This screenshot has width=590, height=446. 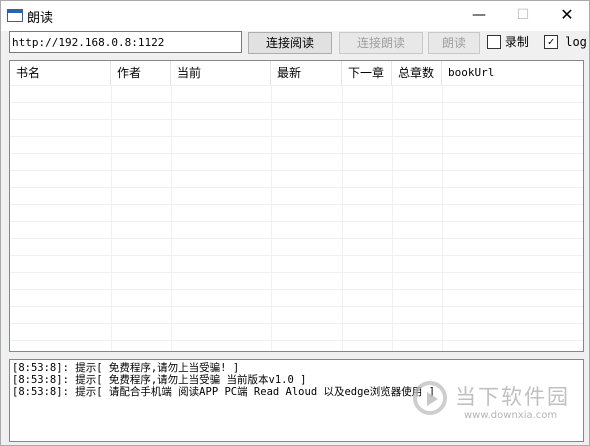 What do you see at coordinates (430, 398) in the screenshot?
I see `watermark-logo` at bounding box center [430, 398].